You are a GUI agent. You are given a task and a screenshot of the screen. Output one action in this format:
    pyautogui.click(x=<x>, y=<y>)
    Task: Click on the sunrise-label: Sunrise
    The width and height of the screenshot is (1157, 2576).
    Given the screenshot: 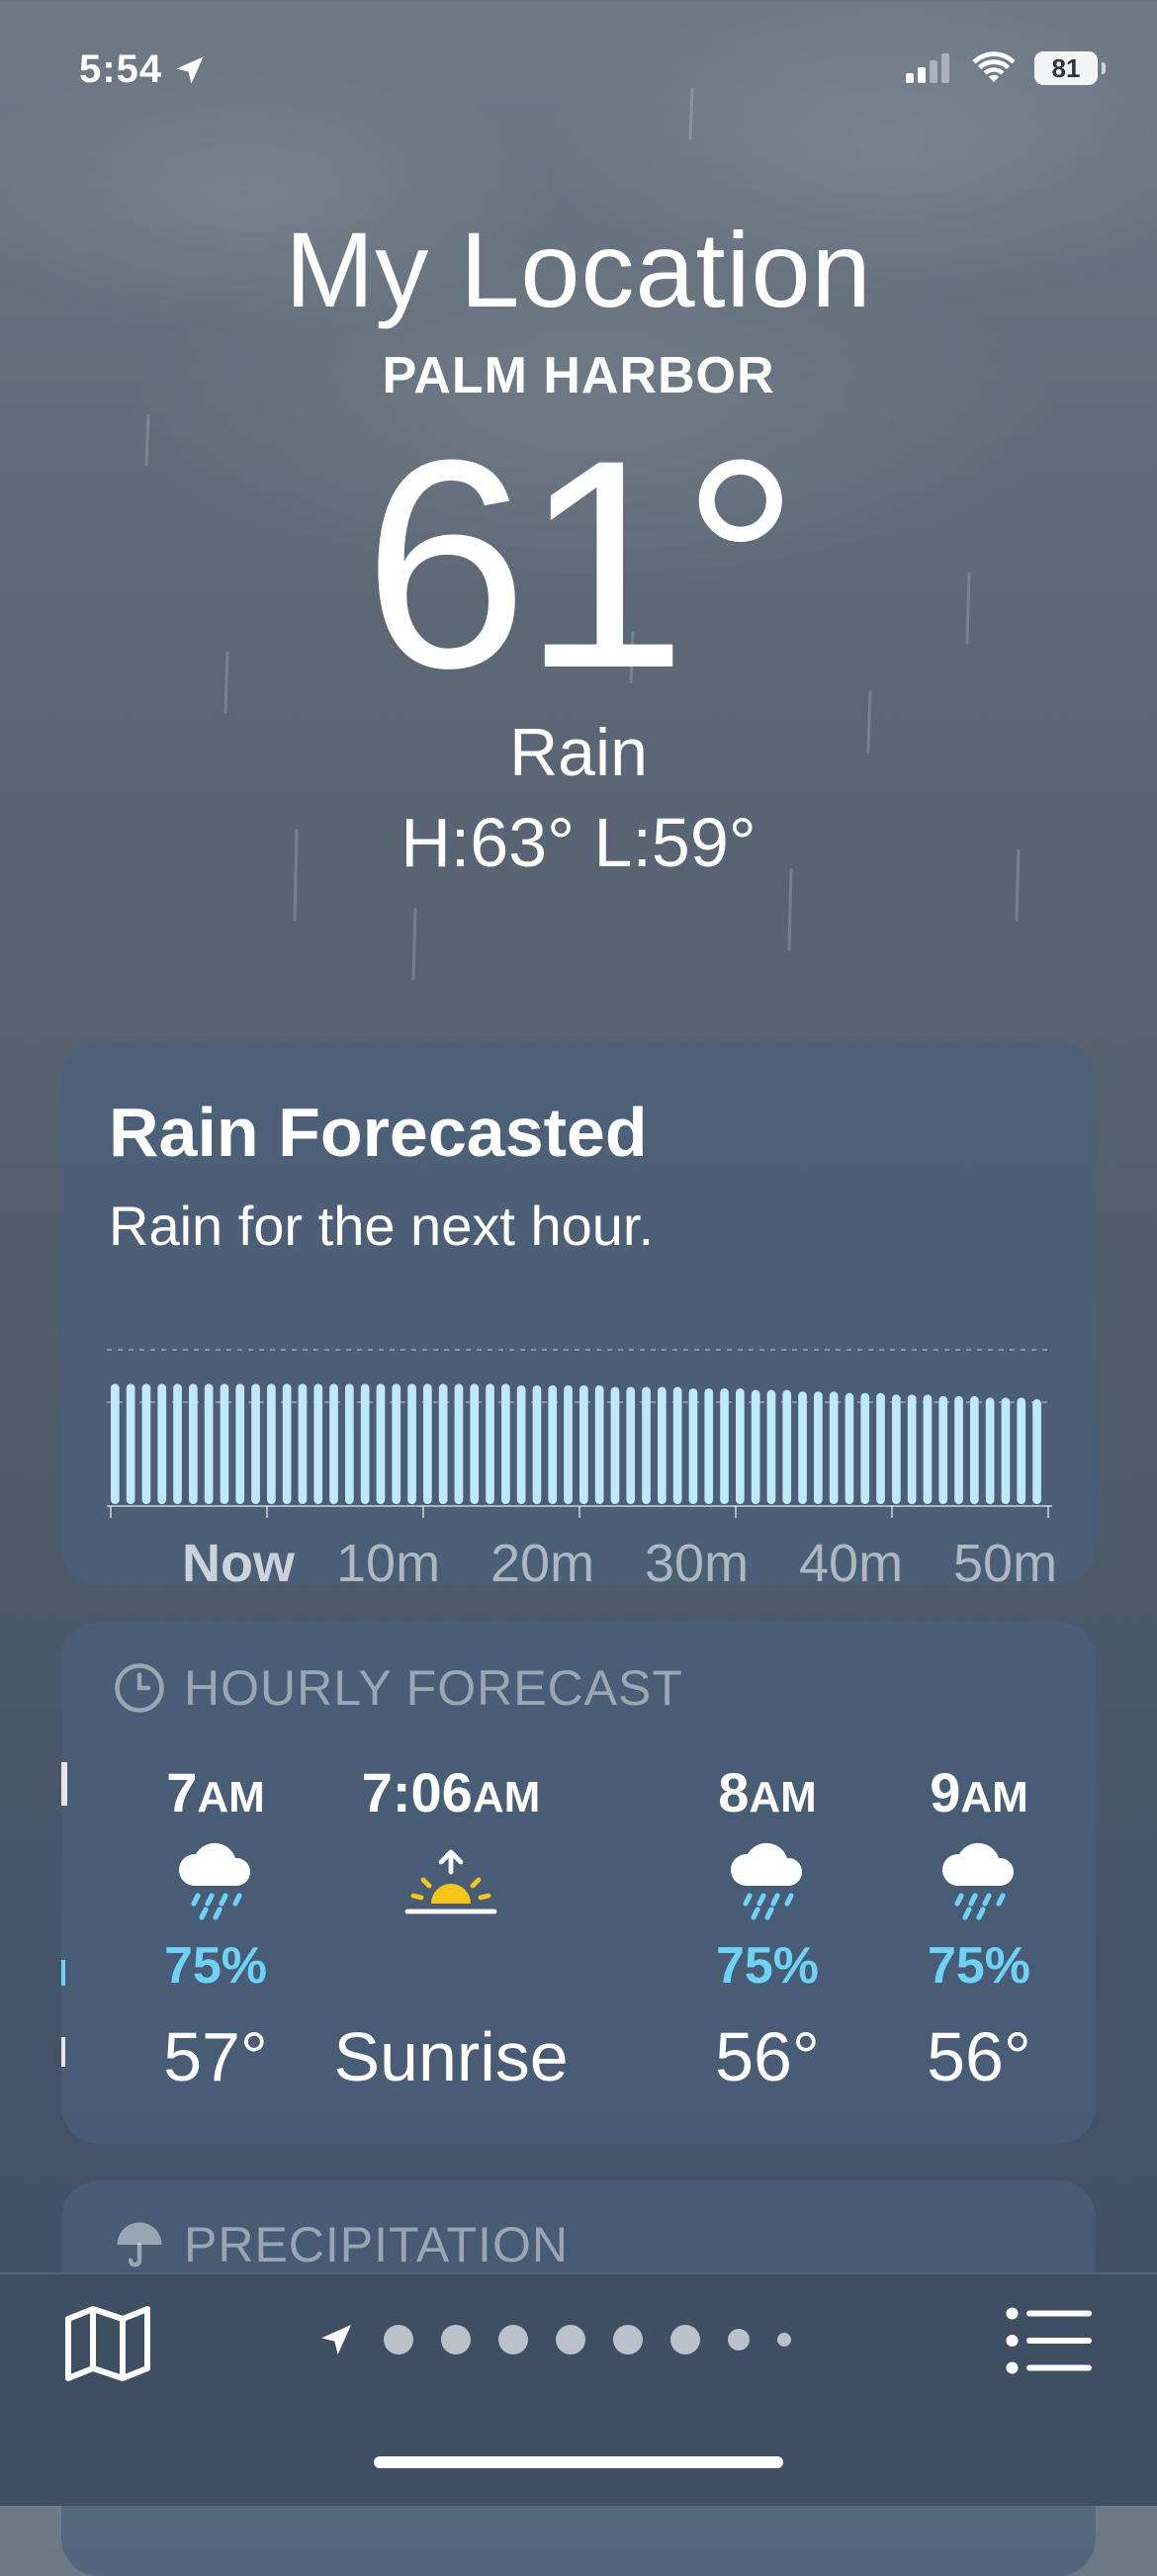 What is the action you would take?
    pyautogui.click(x=451, y=2056)
    